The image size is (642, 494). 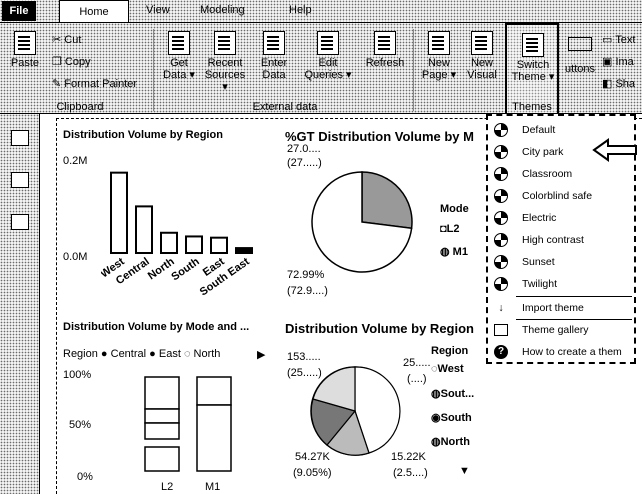 What do you see at coordinates (20, 138) in the screenshot?
I see `report-view-icon` at bounding box center [20, 138].